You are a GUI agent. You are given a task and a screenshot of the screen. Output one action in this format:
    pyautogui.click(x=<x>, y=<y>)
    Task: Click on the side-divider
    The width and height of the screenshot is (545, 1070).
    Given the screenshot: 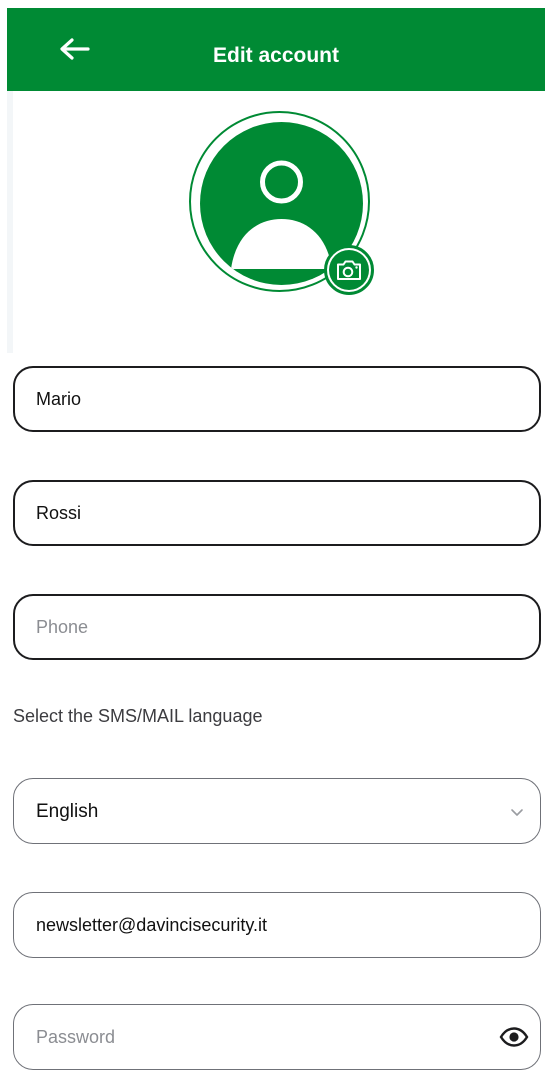 What is the action you would take?
    pyautogui.click(x=10, y=222)
    